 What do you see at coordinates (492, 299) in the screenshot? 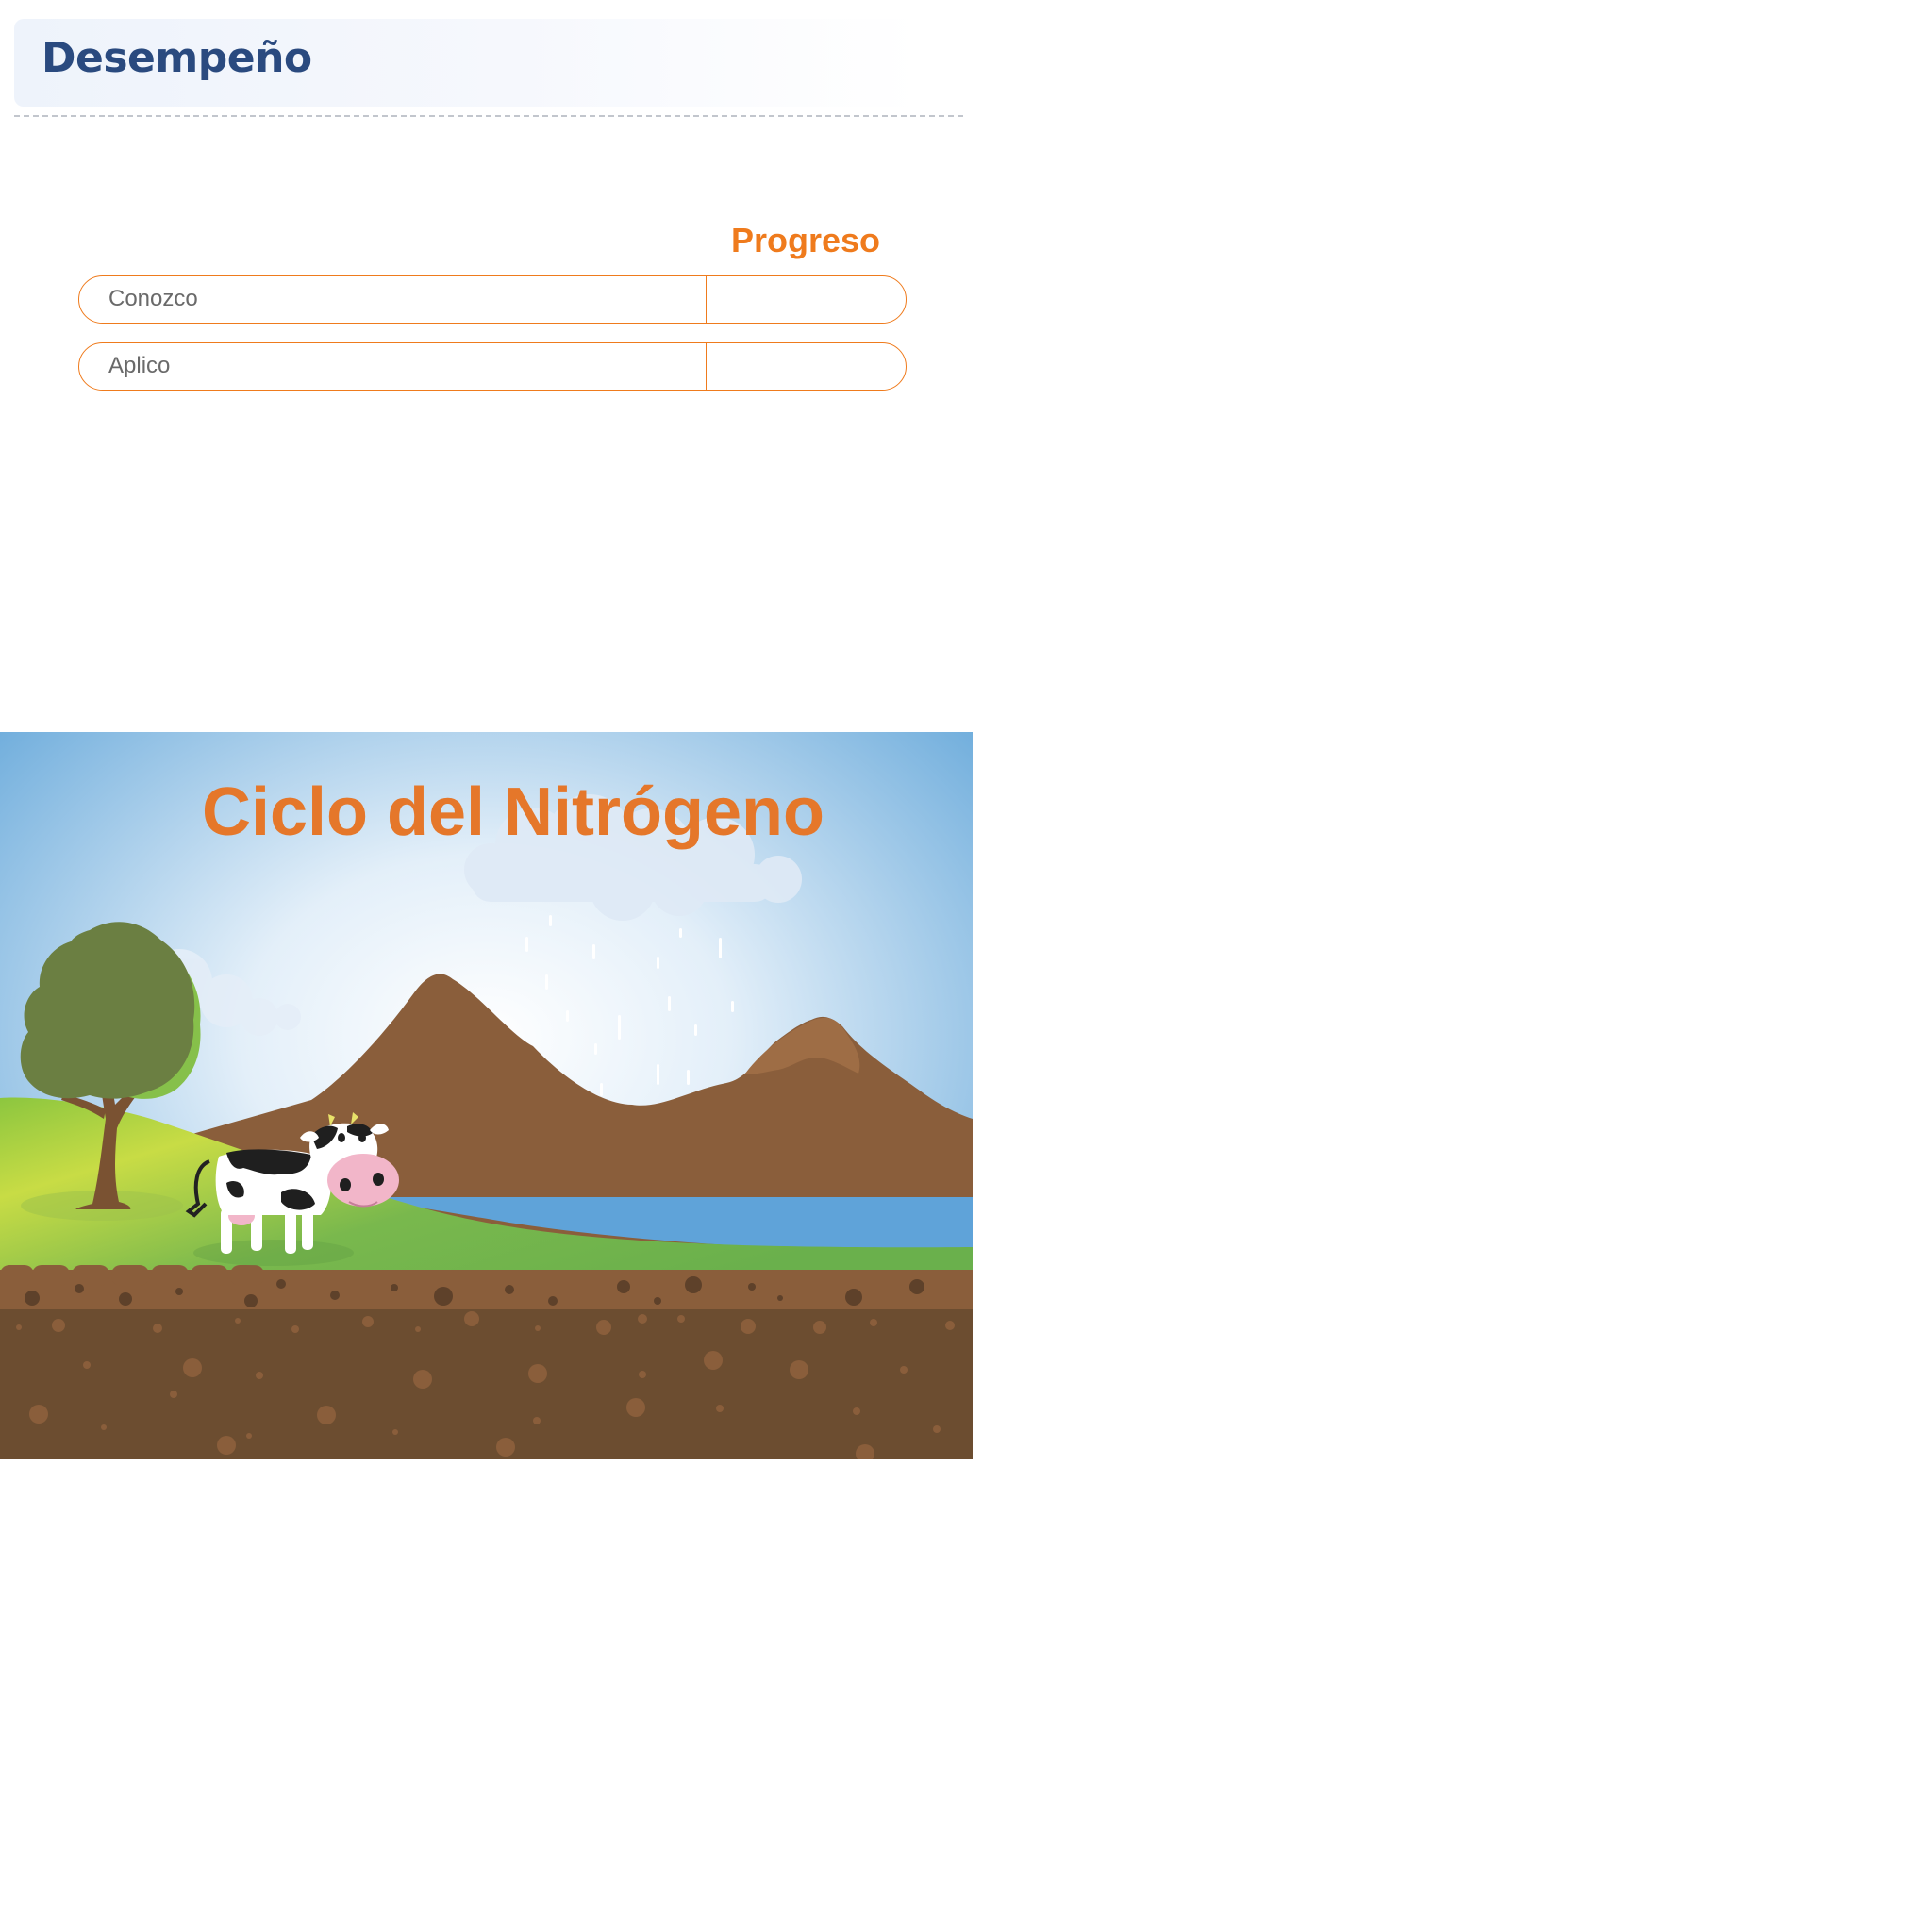
I see `performance-row-conozco: Conozco` at bounding box center [492, 299].